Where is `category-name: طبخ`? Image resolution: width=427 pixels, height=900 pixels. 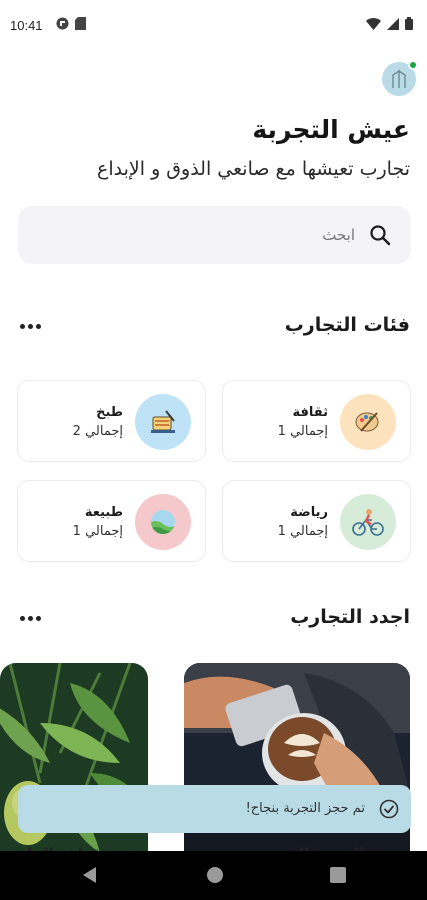 category-name: طبخ is located at coordinates (109, 412).